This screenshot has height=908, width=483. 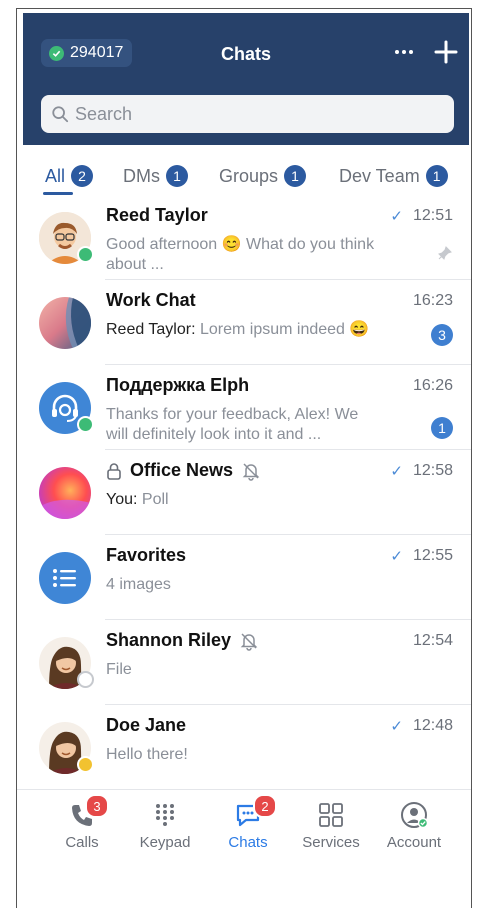 What do you see at coordinates (442, 428) in the screenshot?
I see `unread-count-badge: 1` at bounding box center [442, 428].